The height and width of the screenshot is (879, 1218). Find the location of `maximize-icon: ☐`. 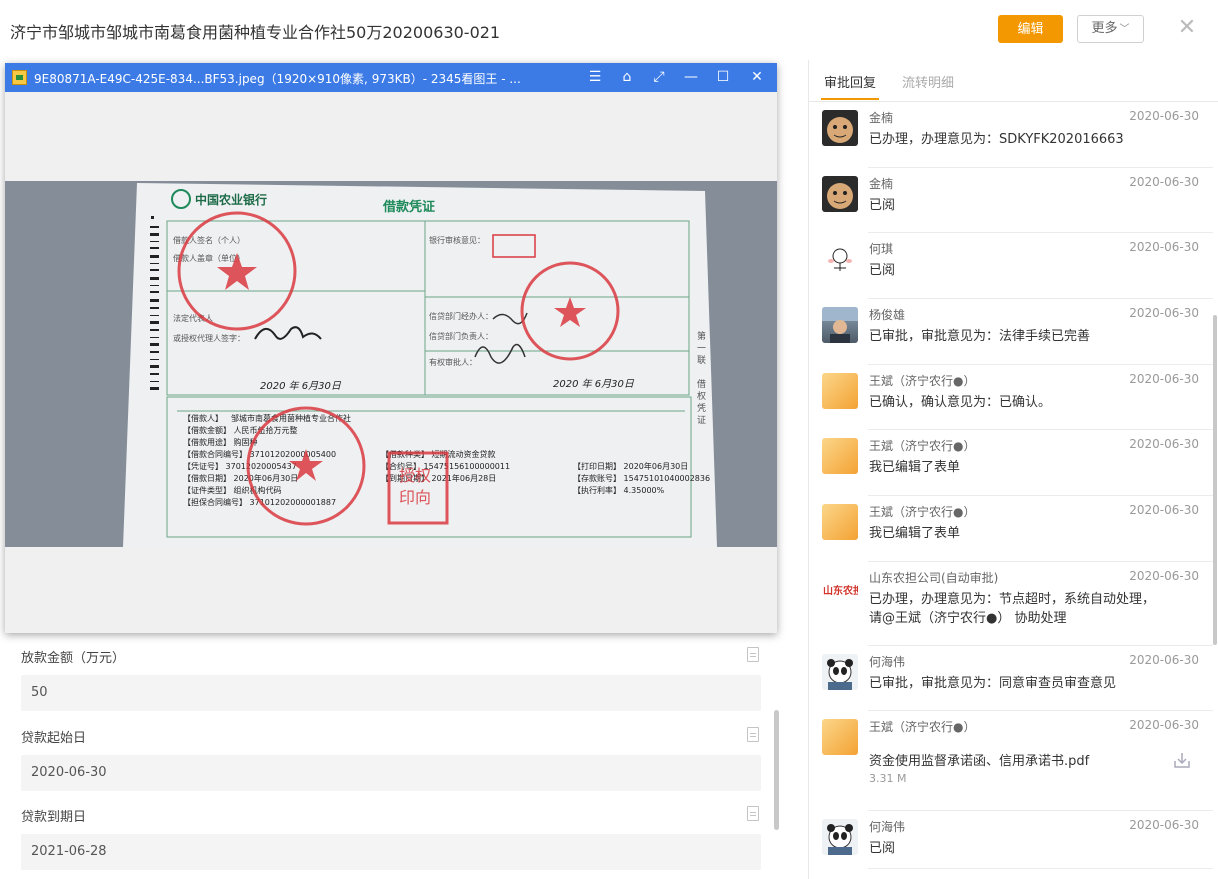

maximize-icon: ☐ is located at coordinates (723, 77).